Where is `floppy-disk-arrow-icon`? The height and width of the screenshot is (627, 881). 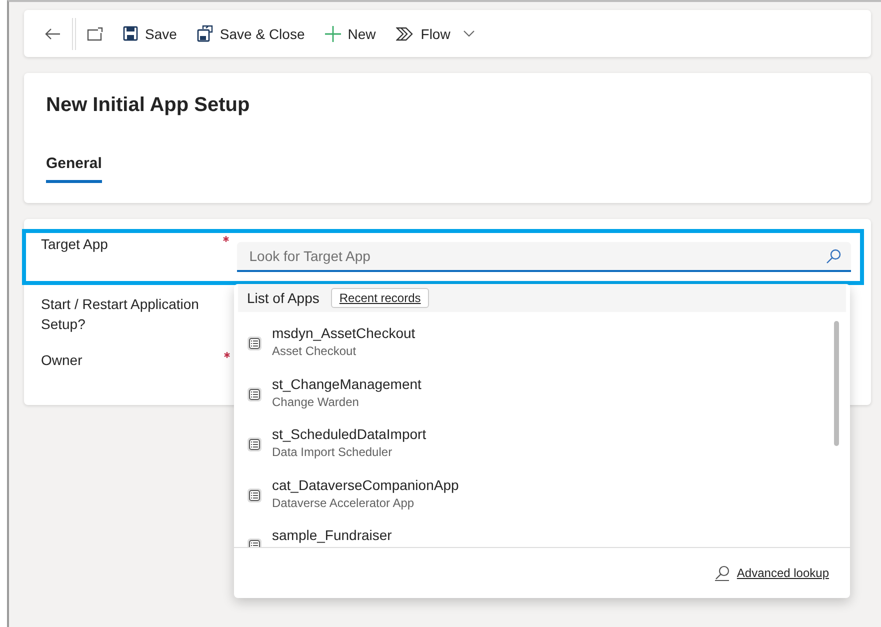 floppy-disk-arrow-icon is located at coordinates (204, 33).